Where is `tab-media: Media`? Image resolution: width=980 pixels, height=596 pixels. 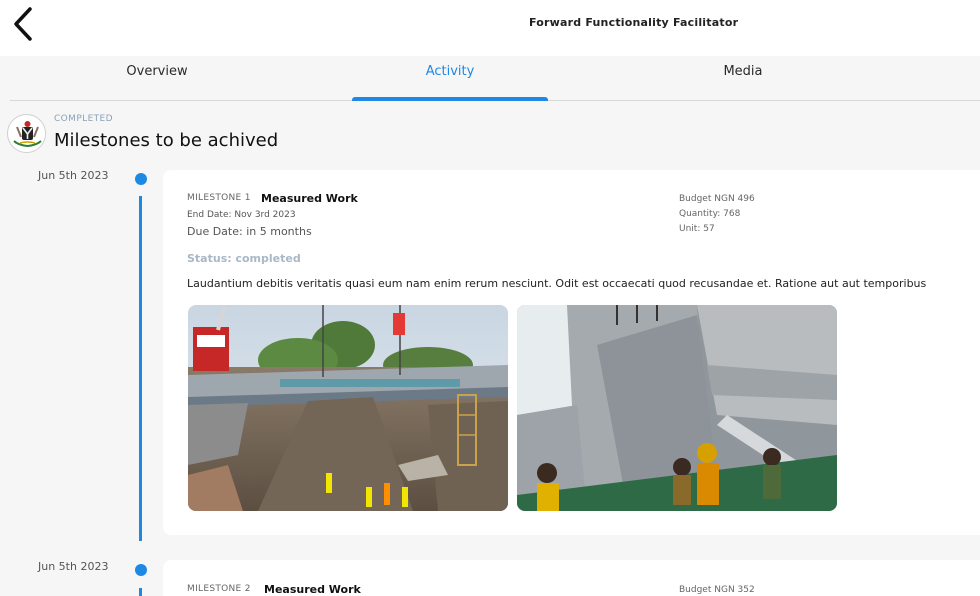 tab-media: Media is located at coordinates (743, 75).